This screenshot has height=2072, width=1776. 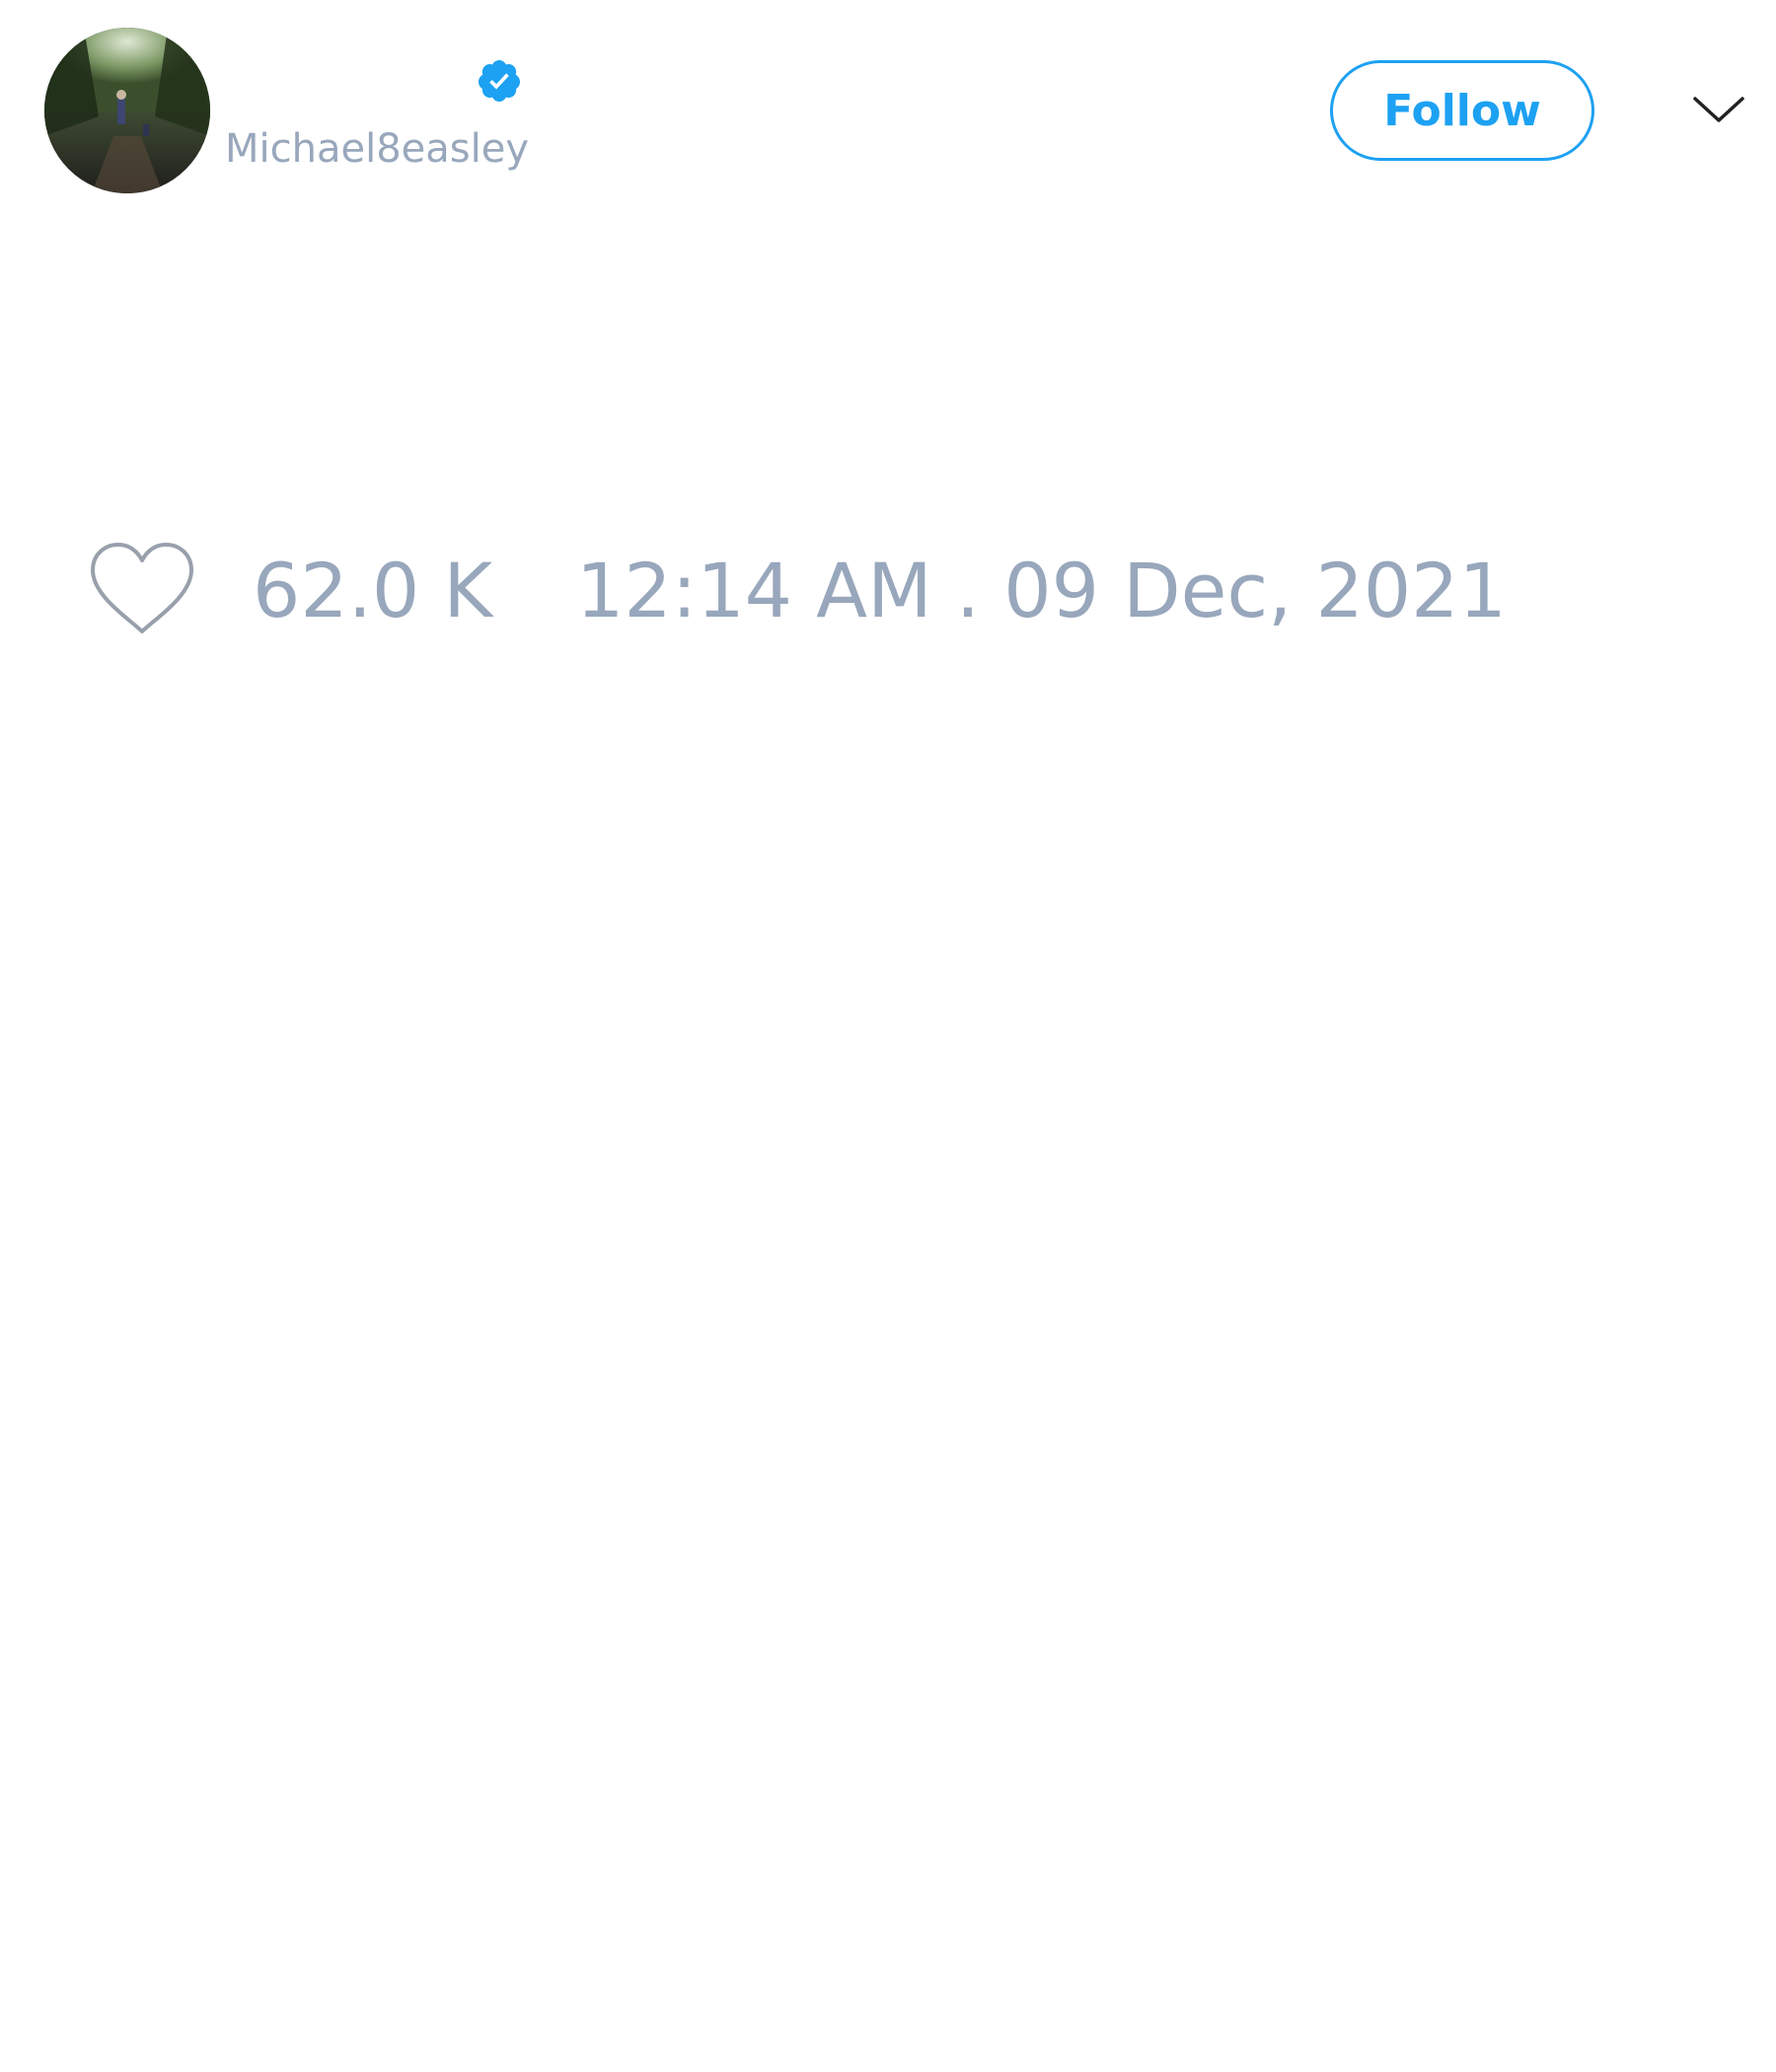 What do you see at coordinates (500, 81) in the screenshot?
I see `verified-badge-icon` at bounding box center [500, 81].